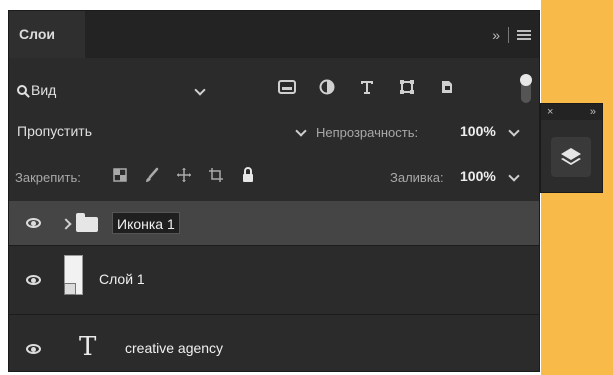  Describe the element at coordinates (248, 175) in the screenshot. I see `lock-all-icon` at that location.